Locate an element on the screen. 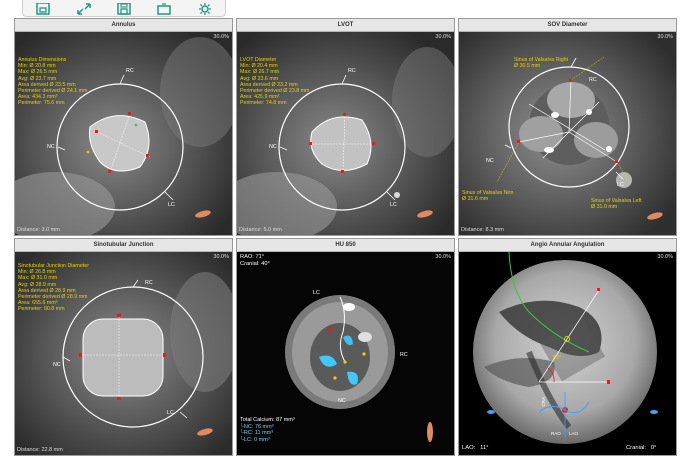  panel-title: SOV Diameter is located at coordinates (567, 25).